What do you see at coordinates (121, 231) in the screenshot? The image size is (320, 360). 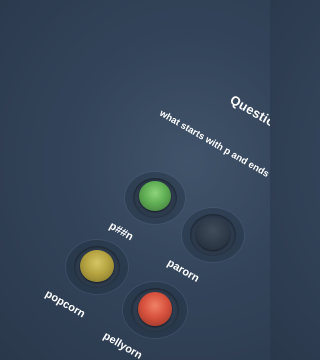 I see `answer-label-green: p##n` at bounding box center [121, 231].